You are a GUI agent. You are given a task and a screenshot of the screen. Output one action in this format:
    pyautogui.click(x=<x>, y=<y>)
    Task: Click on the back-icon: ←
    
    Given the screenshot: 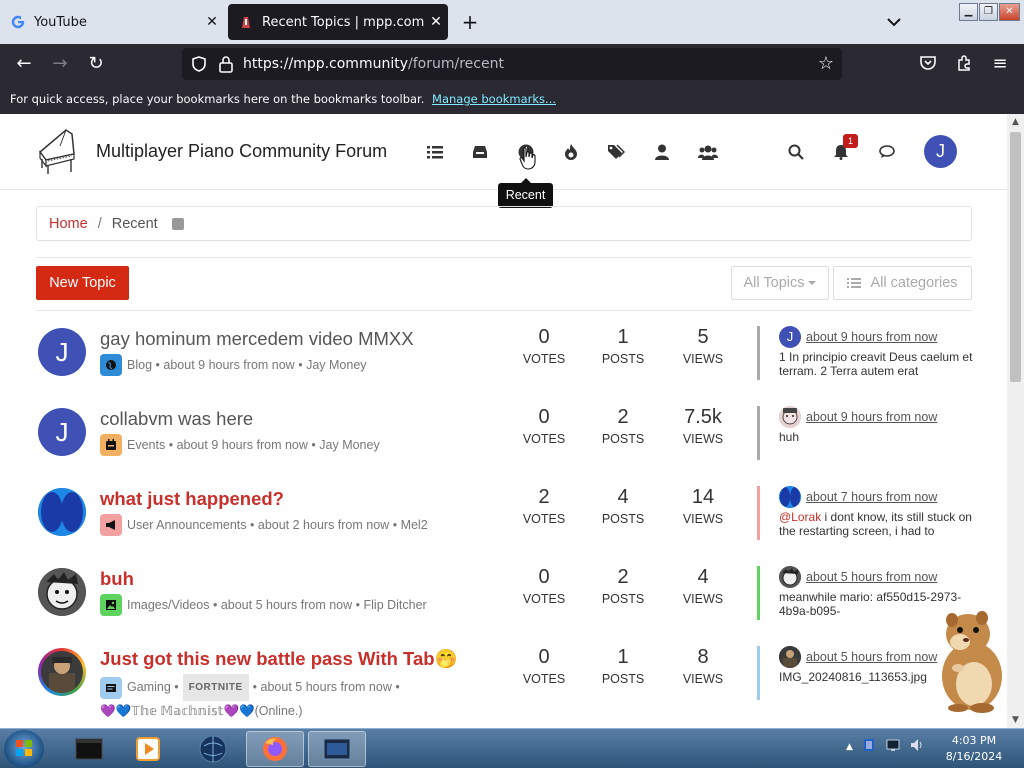 What is the action you would take?
    pyautogui.click(x=24, y=64)
    